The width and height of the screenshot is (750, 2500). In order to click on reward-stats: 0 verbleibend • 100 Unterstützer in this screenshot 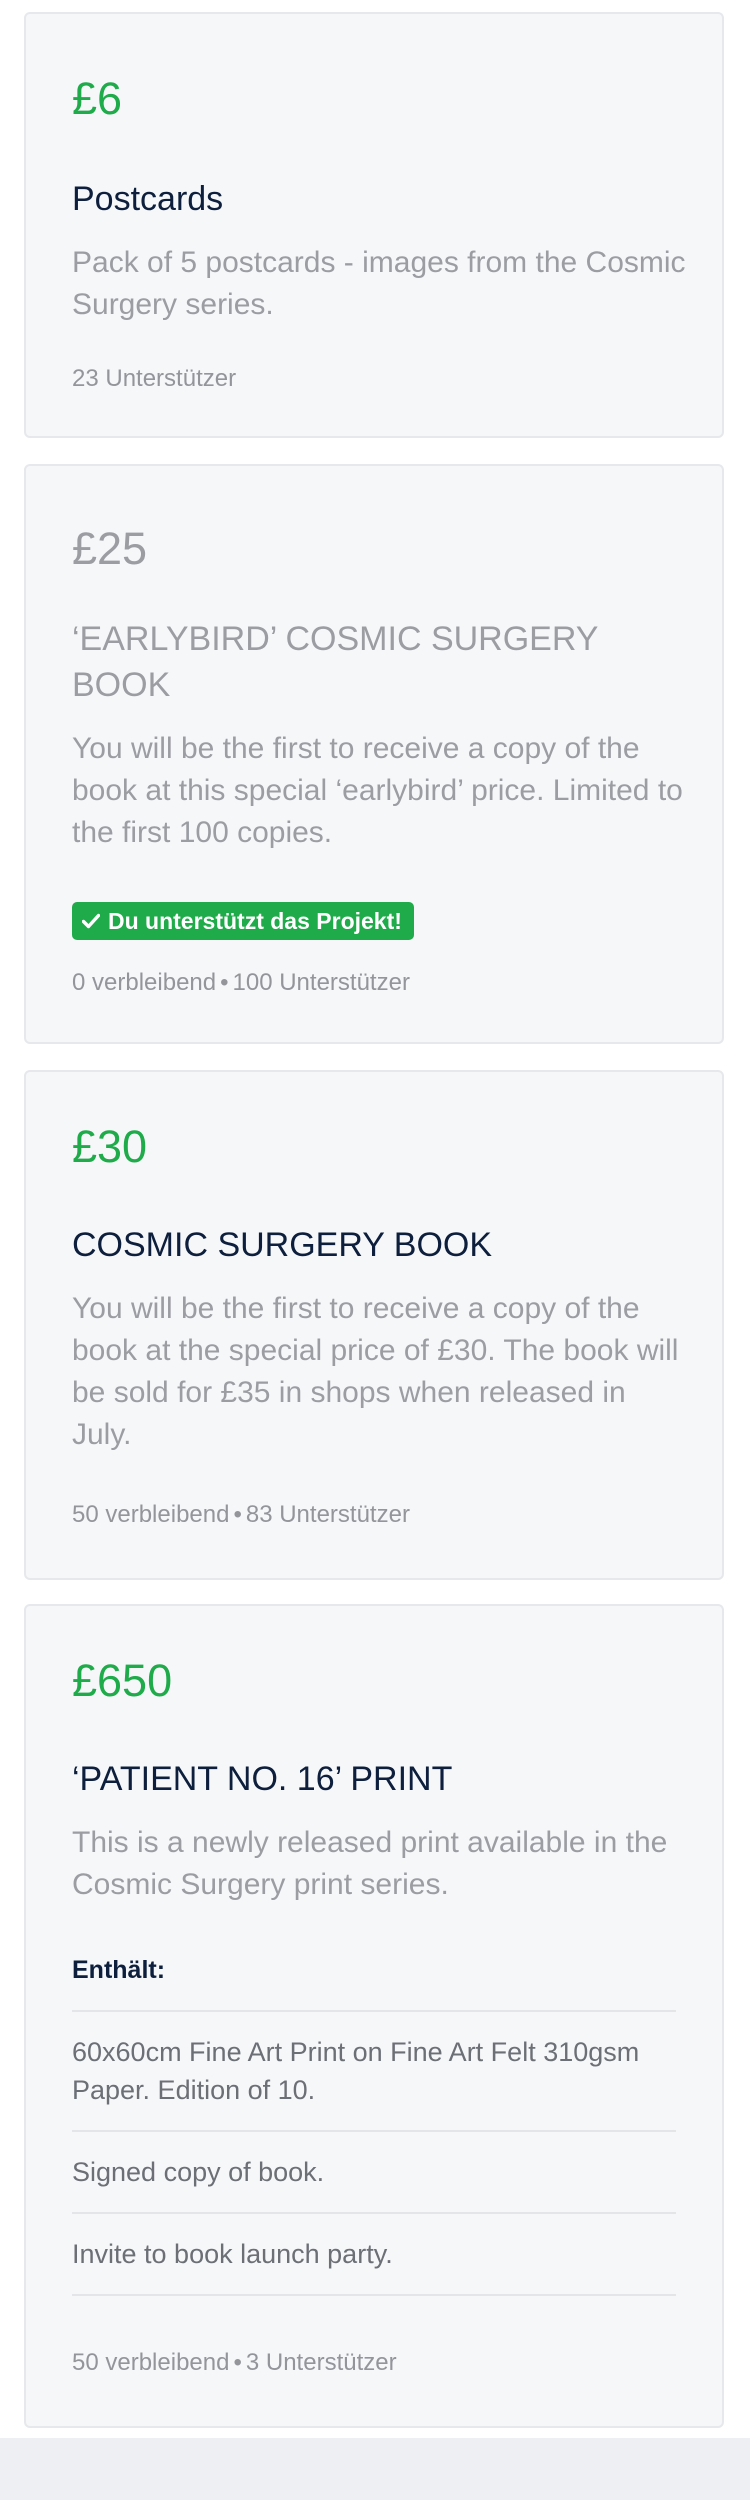, I will do `click(241, 983)`.